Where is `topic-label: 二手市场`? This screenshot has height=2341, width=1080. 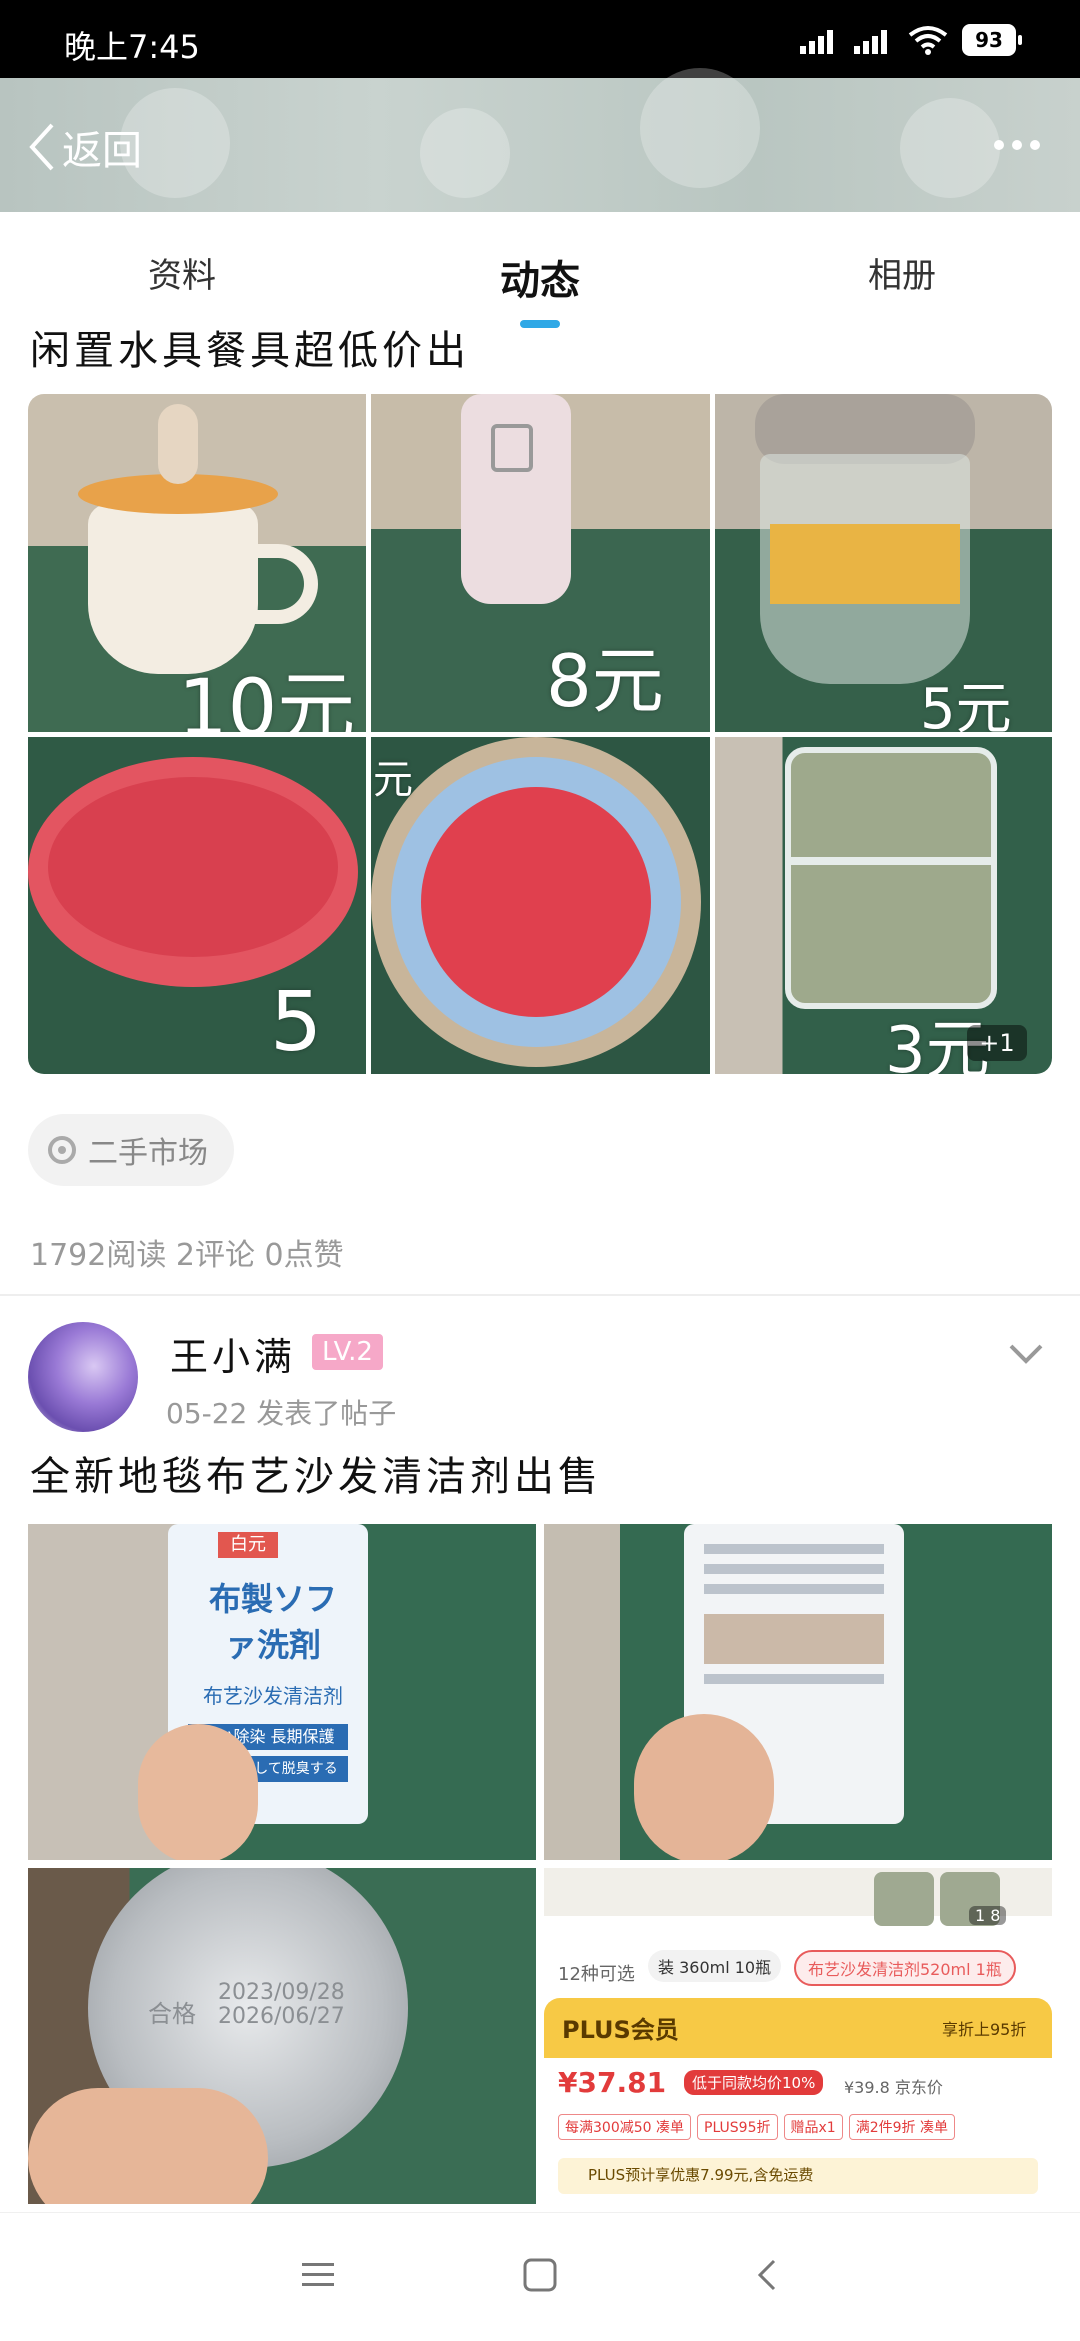
topic-label: 二手市场 is located at coordinates (148, 1153).